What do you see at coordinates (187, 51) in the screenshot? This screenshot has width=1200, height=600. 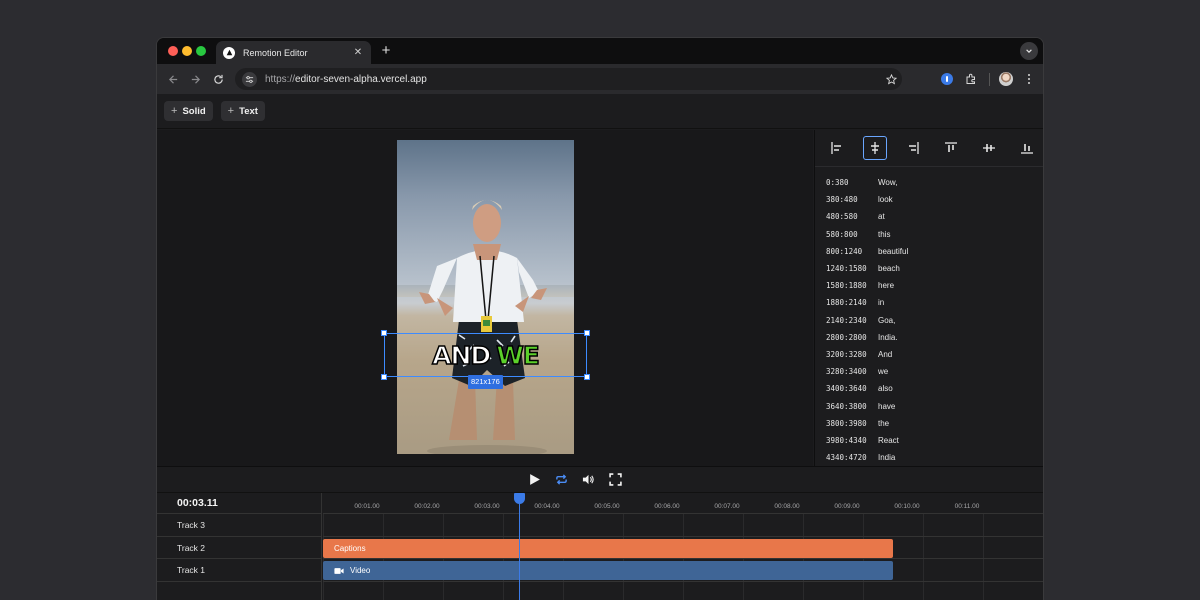 I see `minimize-window-button` at bounding box center [187, 51].